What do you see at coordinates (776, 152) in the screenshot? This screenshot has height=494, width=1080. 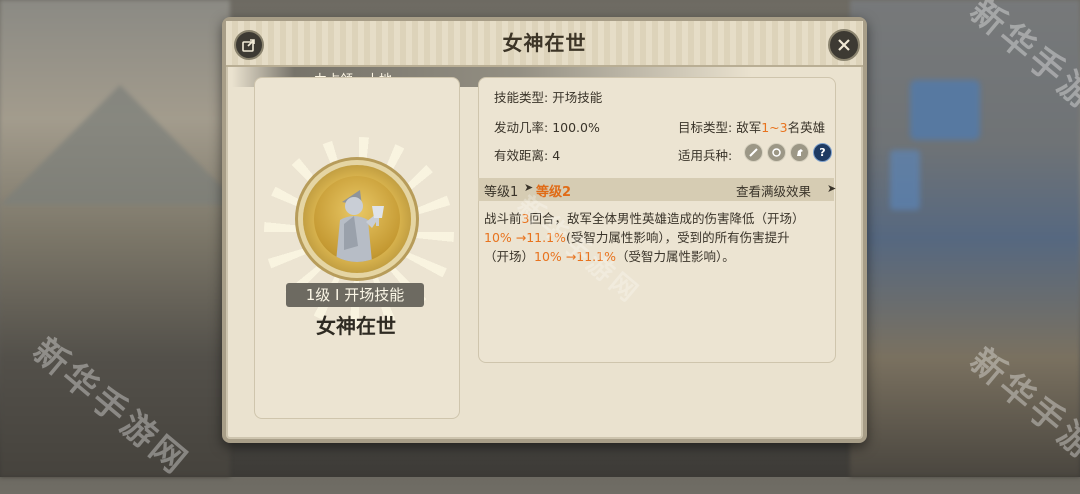 I see `shield-ring-icon` at bounding box center [776, 152].